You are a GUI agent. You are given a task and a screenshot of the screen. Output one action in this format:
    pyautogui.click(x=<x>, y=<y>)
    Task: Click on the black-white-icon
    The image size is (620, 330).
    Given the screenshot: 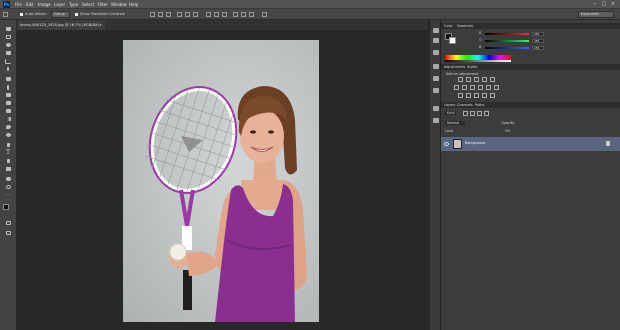 What is the action you would take?
    pyautogui.click(x=472, y=87)
    